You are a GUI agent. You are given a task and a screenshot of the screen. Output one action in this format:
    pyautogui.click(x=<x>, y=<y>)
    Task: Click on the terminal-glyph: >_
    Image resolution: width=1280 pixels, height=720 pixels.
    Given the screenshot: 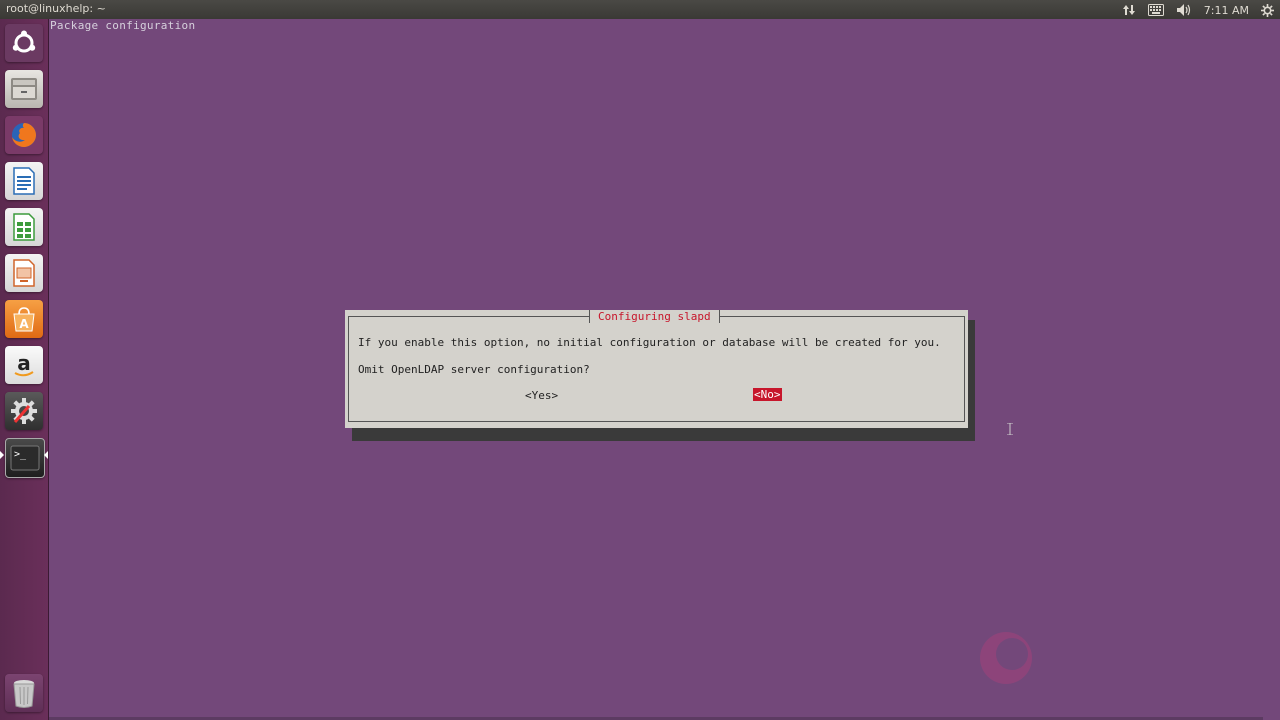 What is the action you would take?
    pyautogui.click(x=20, y=454)
    